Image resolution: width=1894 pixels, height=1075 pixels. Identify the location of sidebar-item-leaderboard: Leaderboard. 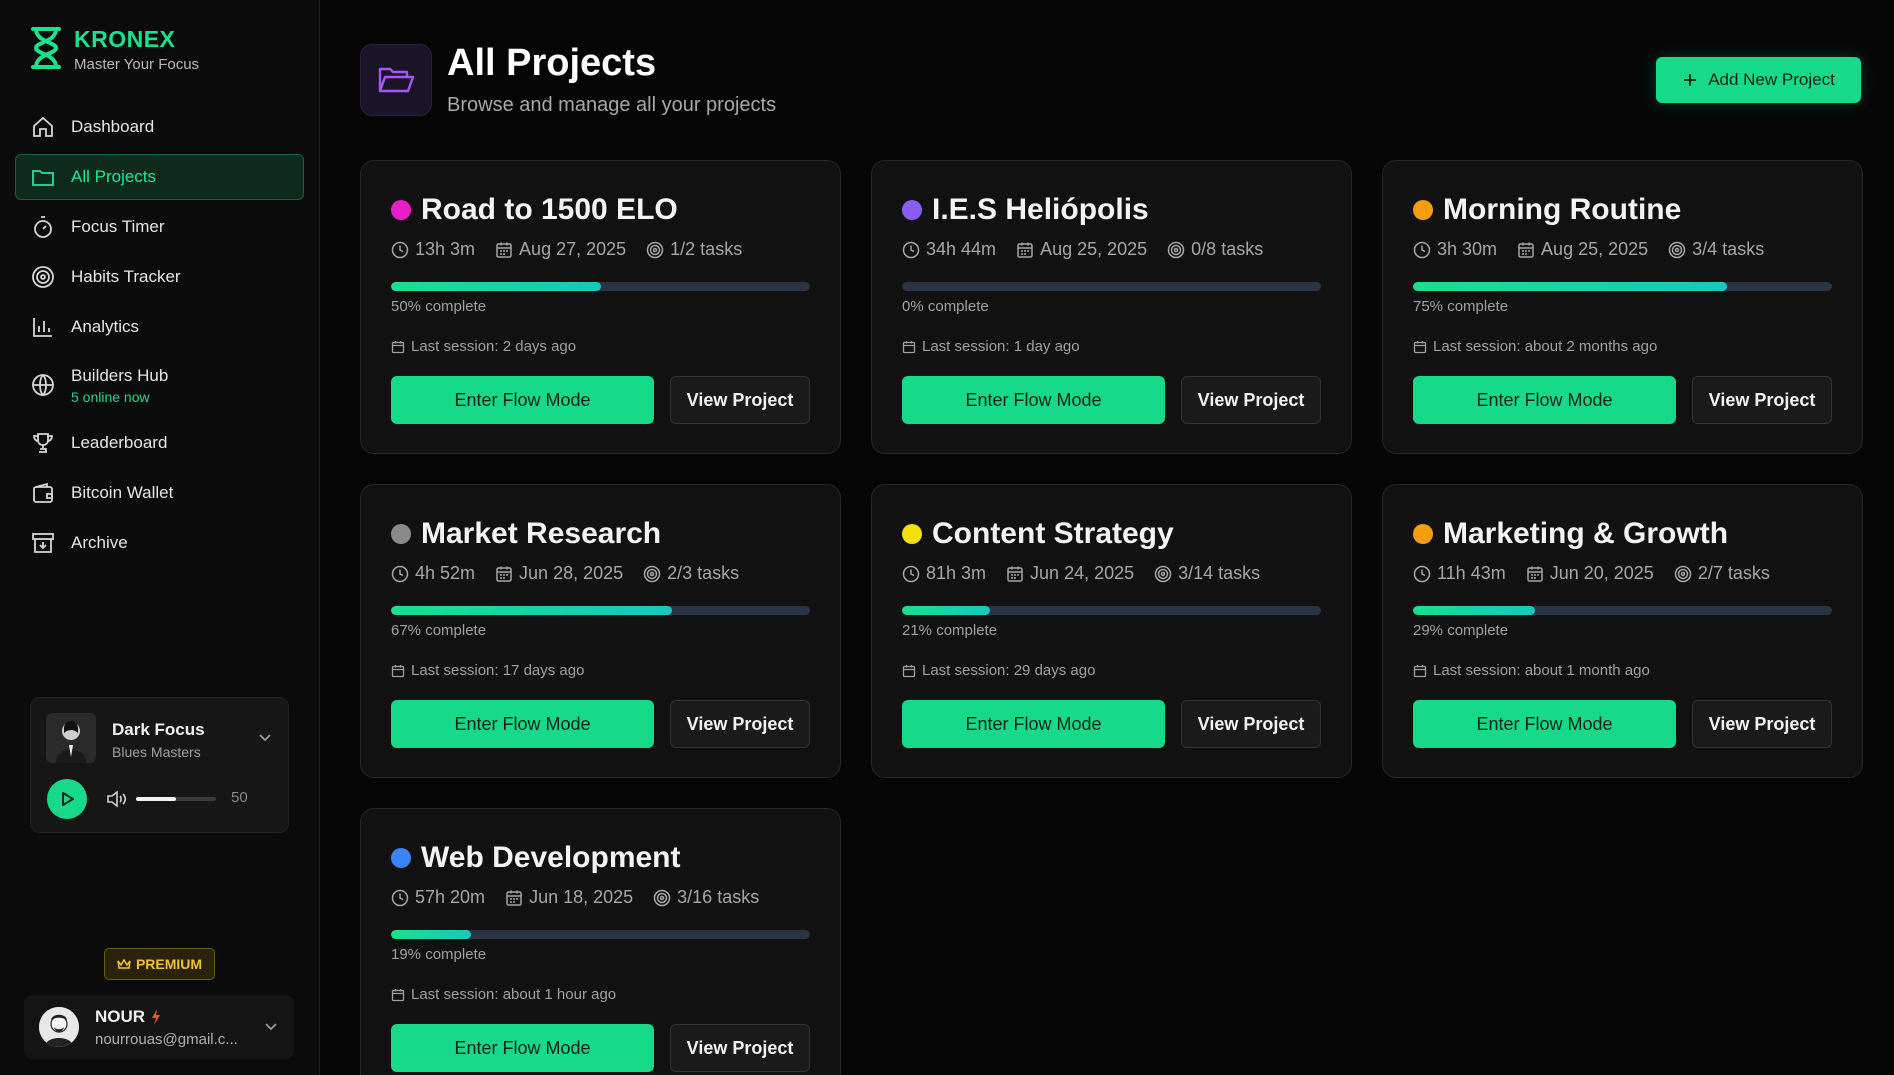
(159, 443).